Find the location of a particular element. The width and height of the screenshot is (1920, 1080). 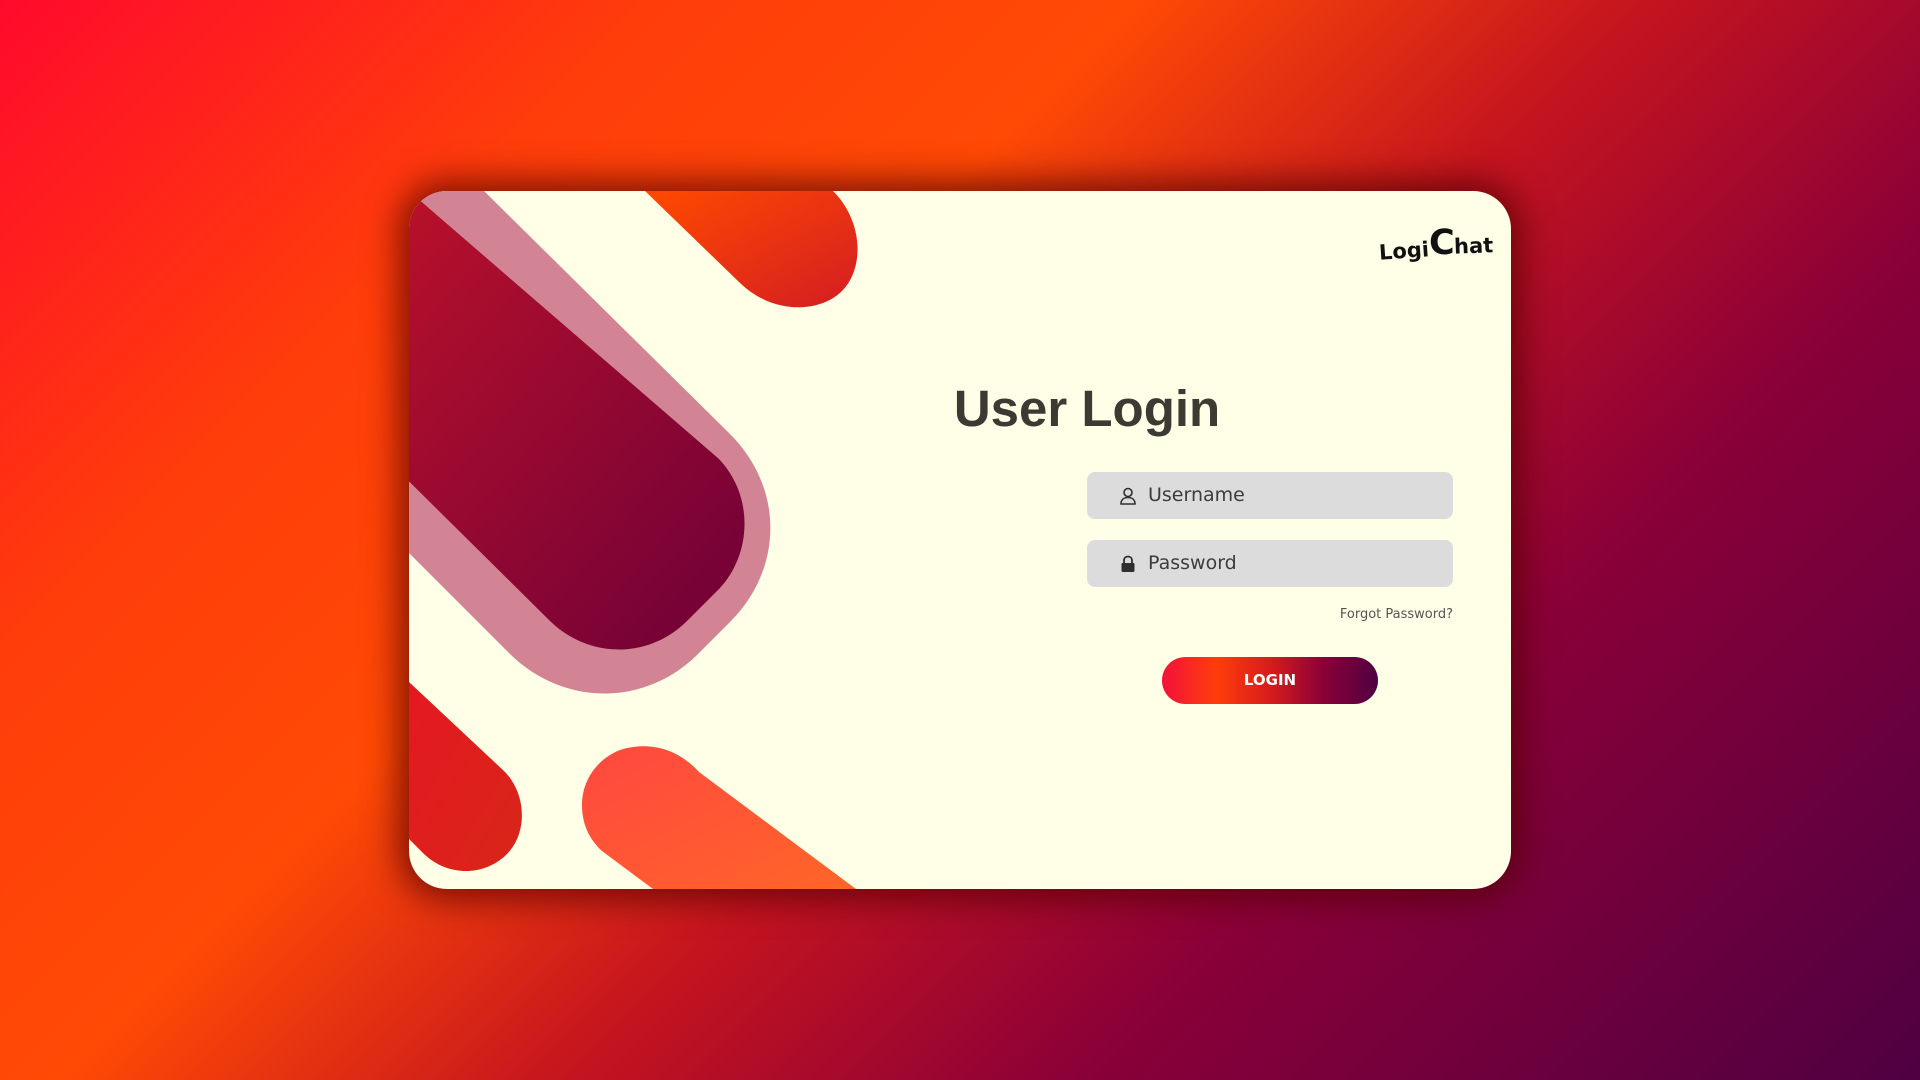

login-button: LOGIN is located at coordinates (1270, 680).